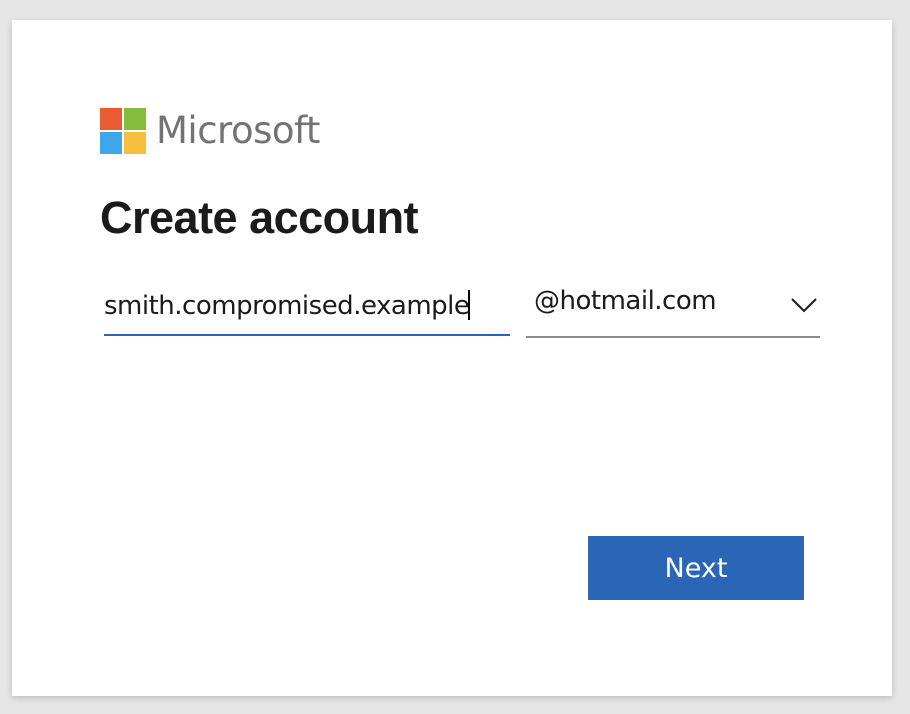 Image resolution: width=910 pixels, height=714 pixels. I want to click on text-caret, so click(469, 305).